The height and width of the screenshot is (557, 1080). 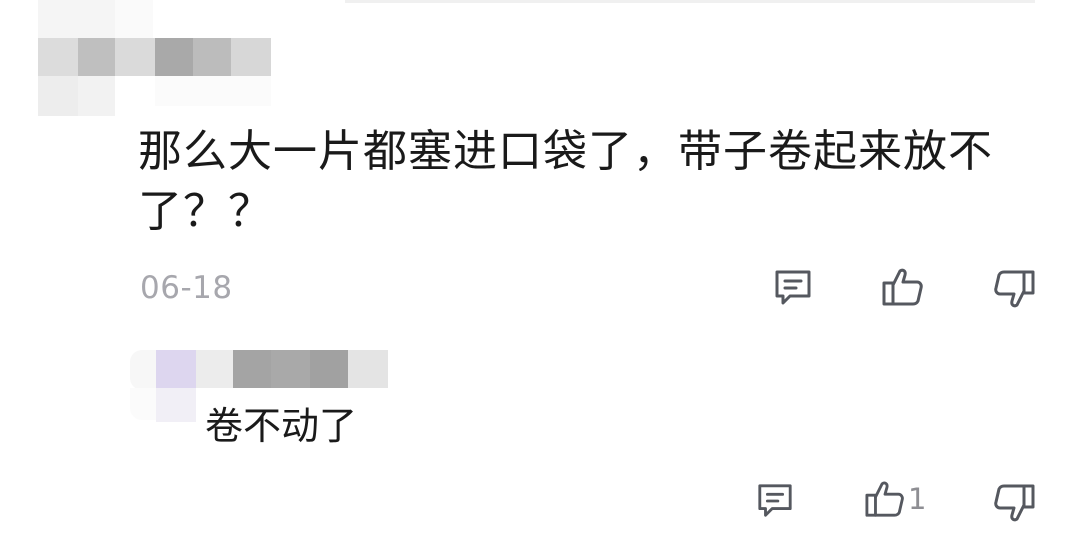 What do you see at coordinates (917, 498) in the screenshot?
I see `reply-like-count: 1` at bounding box center [917, 498].